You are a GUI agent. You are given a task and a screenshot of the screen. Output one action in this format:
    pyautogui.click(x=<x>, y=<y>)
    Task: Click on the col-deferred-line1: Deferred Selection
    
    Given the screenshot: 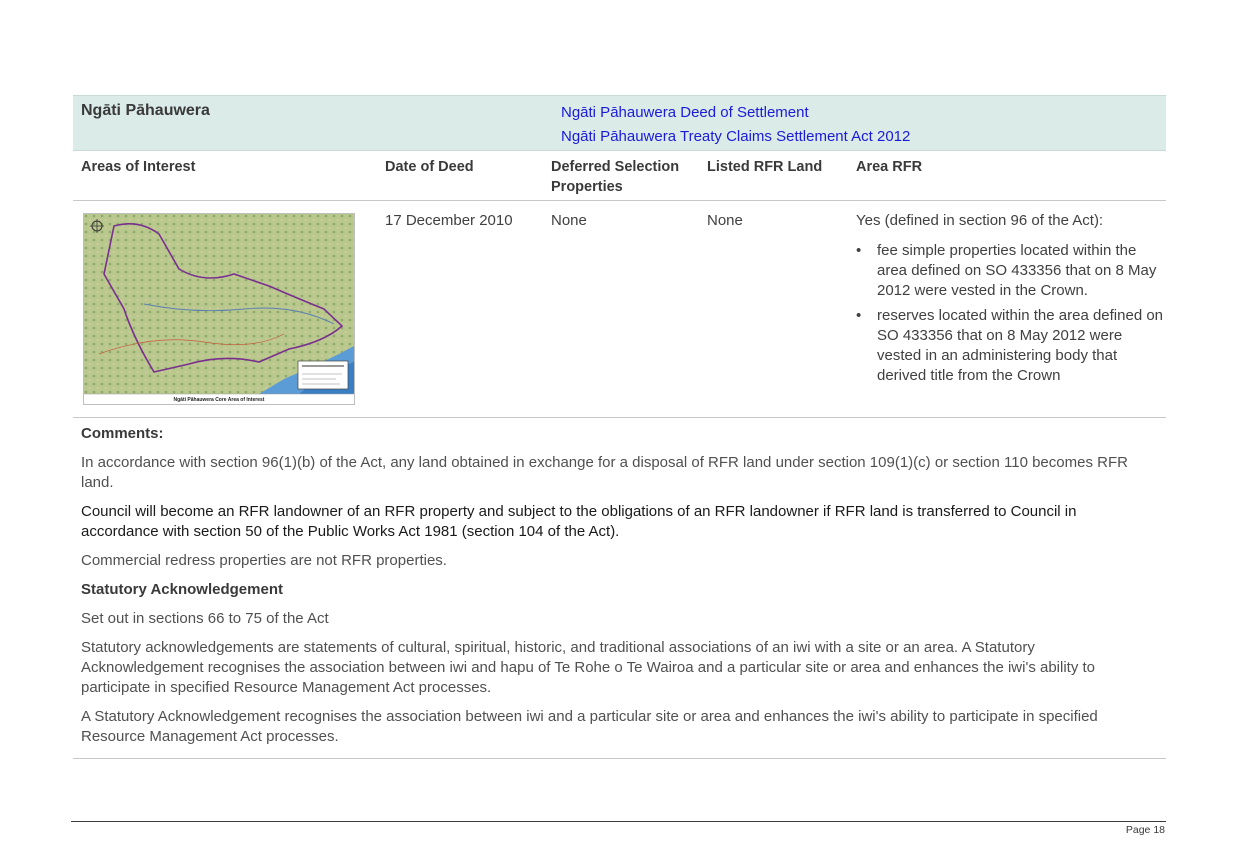 What is the action you would take?
    pyautogui.click(x=615, y=167)
    